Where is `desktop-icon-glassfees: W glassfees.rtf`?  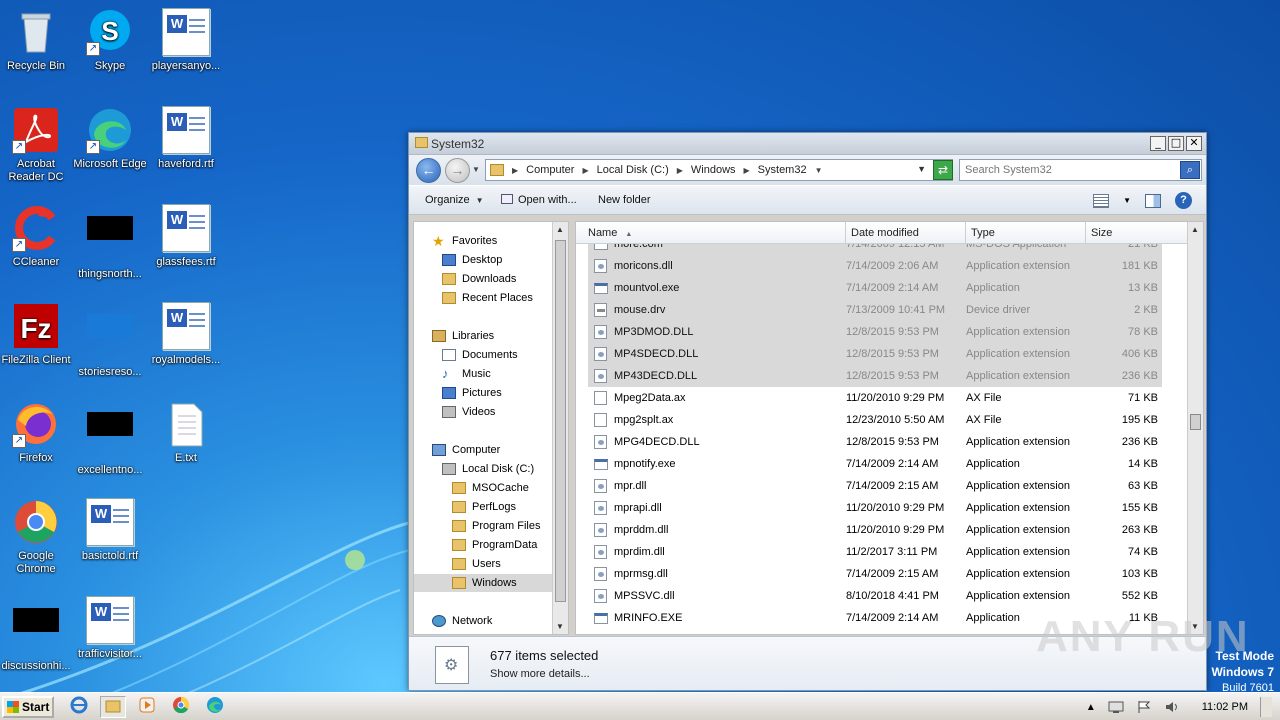
desktop-icon-glassfees: W glassfees.rtf is located at coordinates (186, 236).